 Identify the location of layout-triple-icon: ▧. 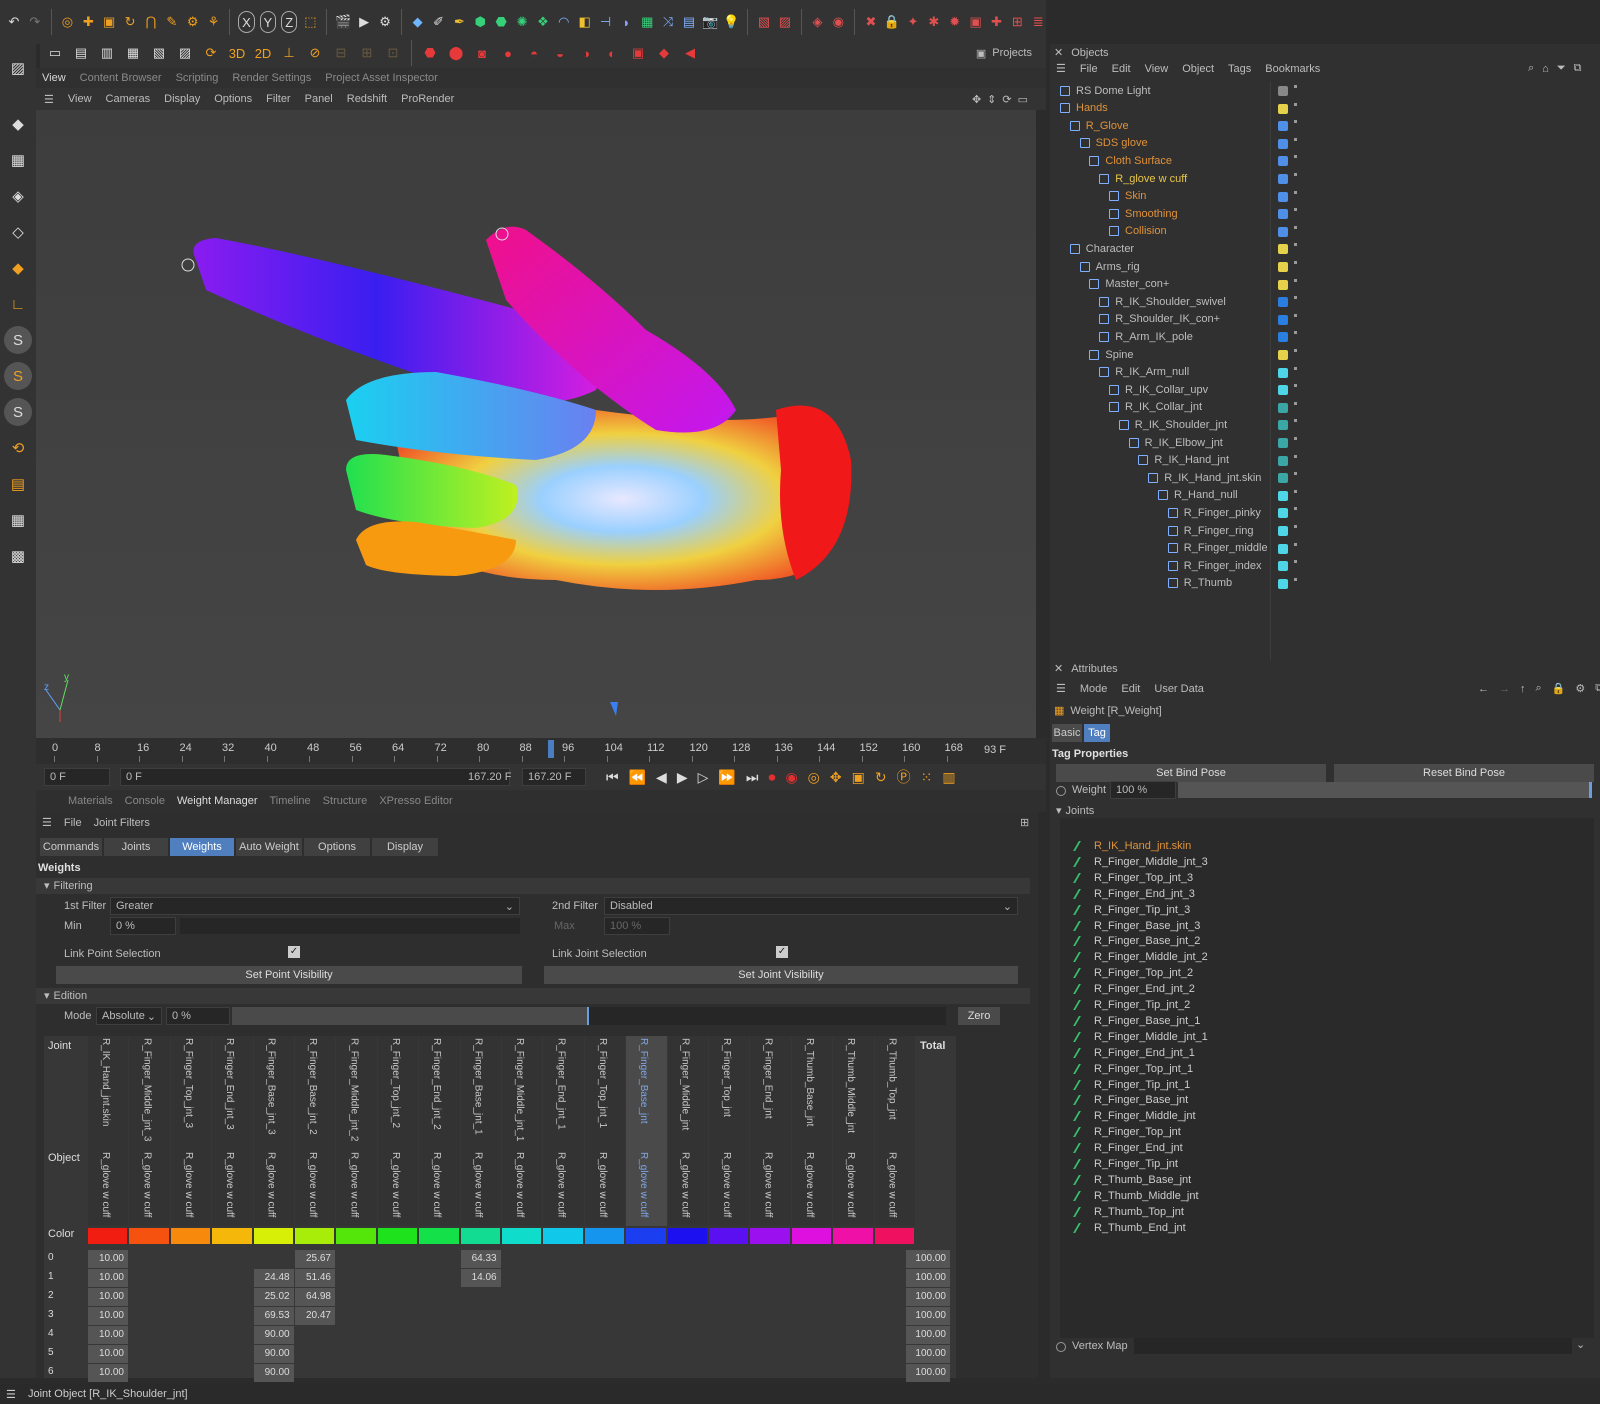
(159, 53).